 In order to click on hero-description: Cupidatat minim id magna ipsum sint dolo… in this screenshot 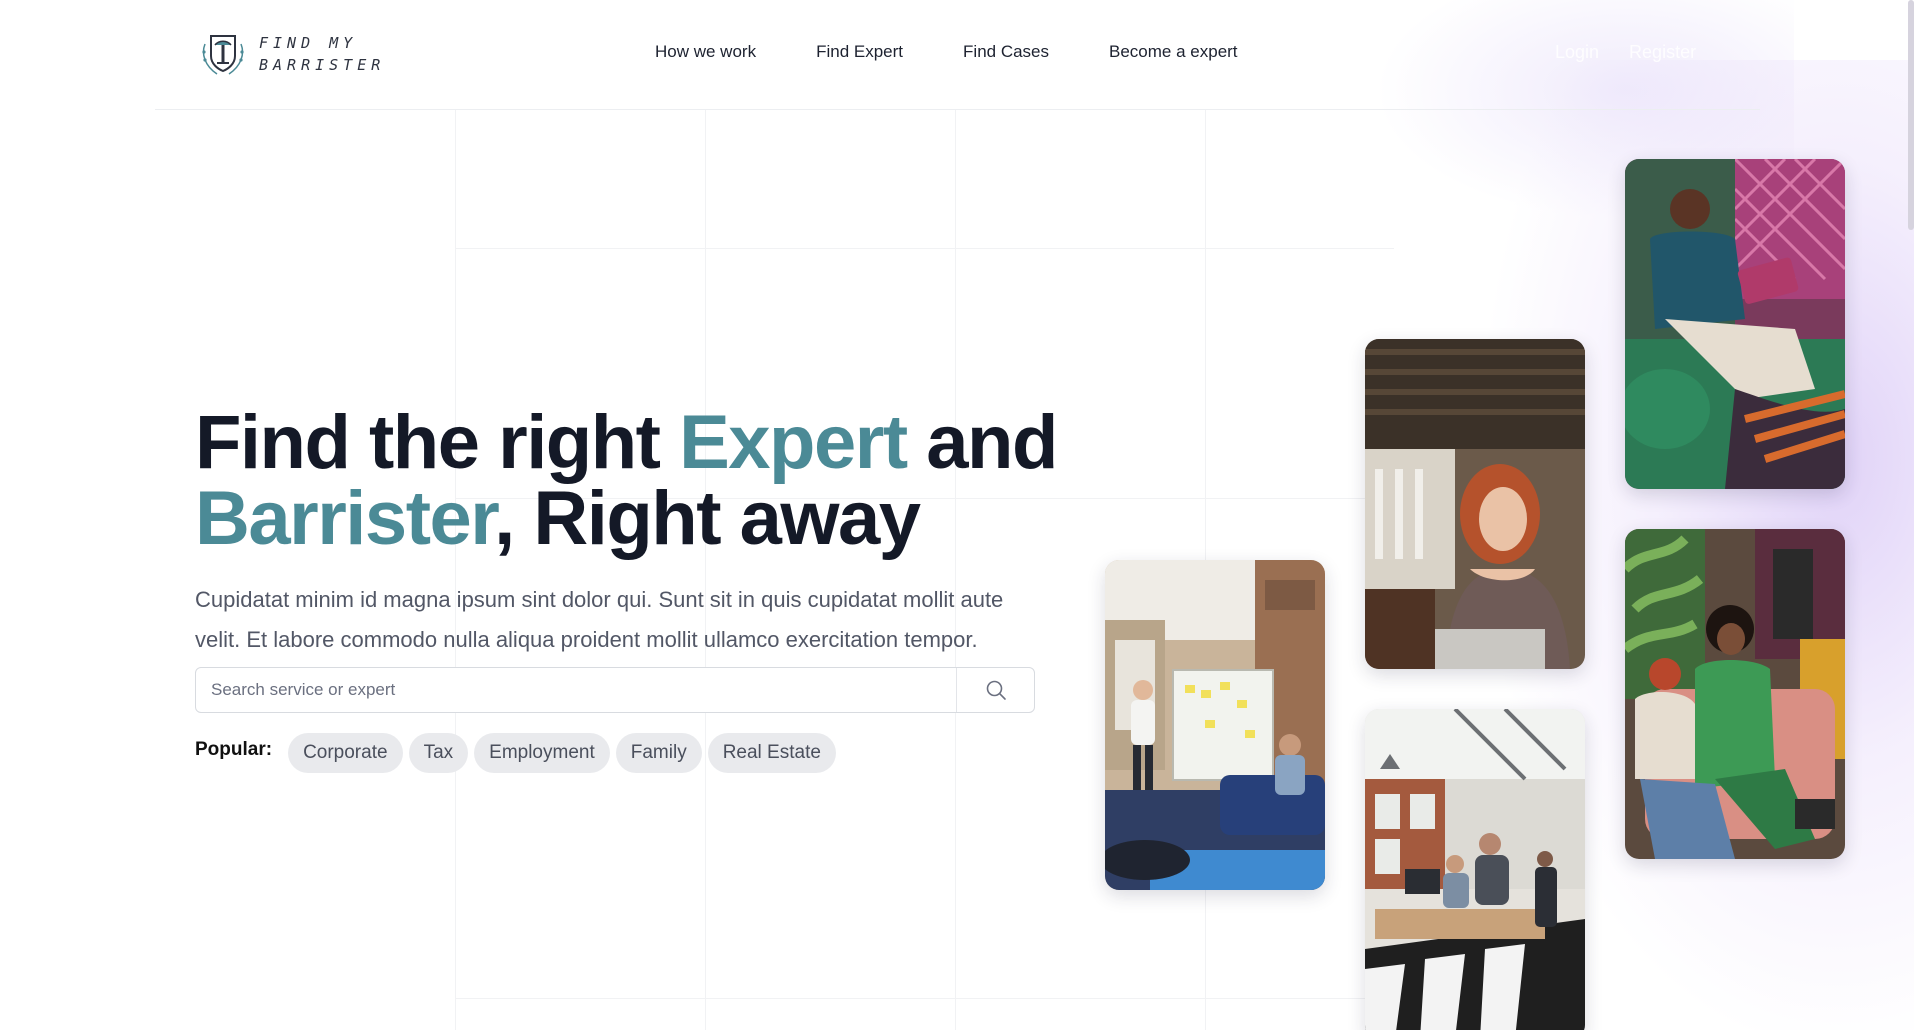, I will do `click(599, 619)`.